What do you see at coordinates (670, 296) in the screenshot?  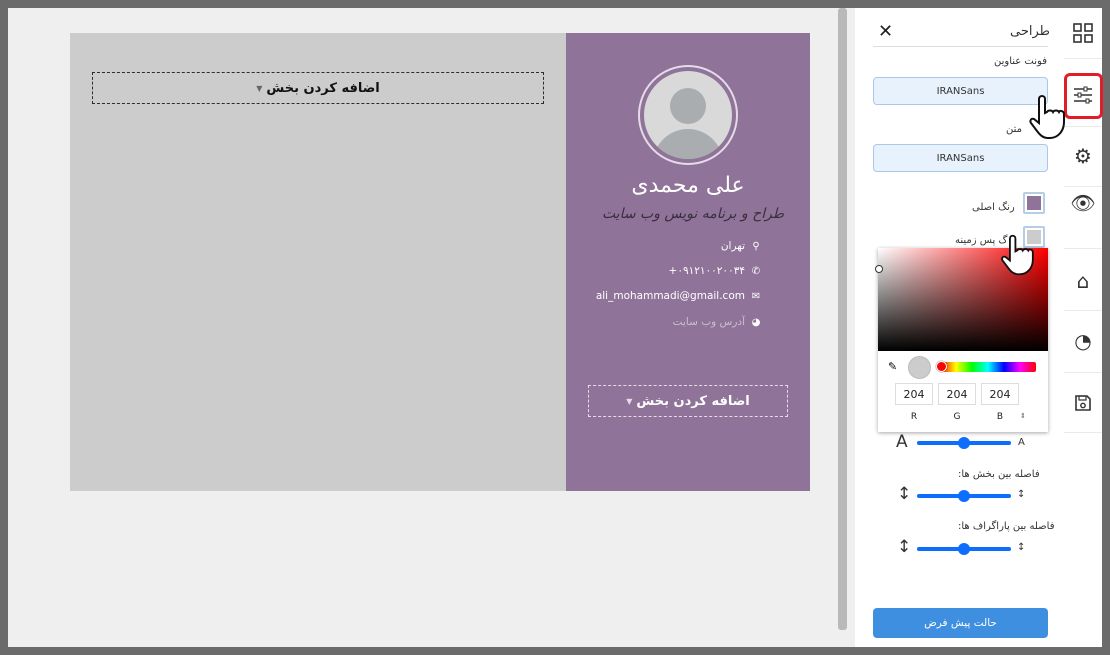 I see `contact-email-text: ali_mohammadi@gmail.com` at bounding box center [670, 296].